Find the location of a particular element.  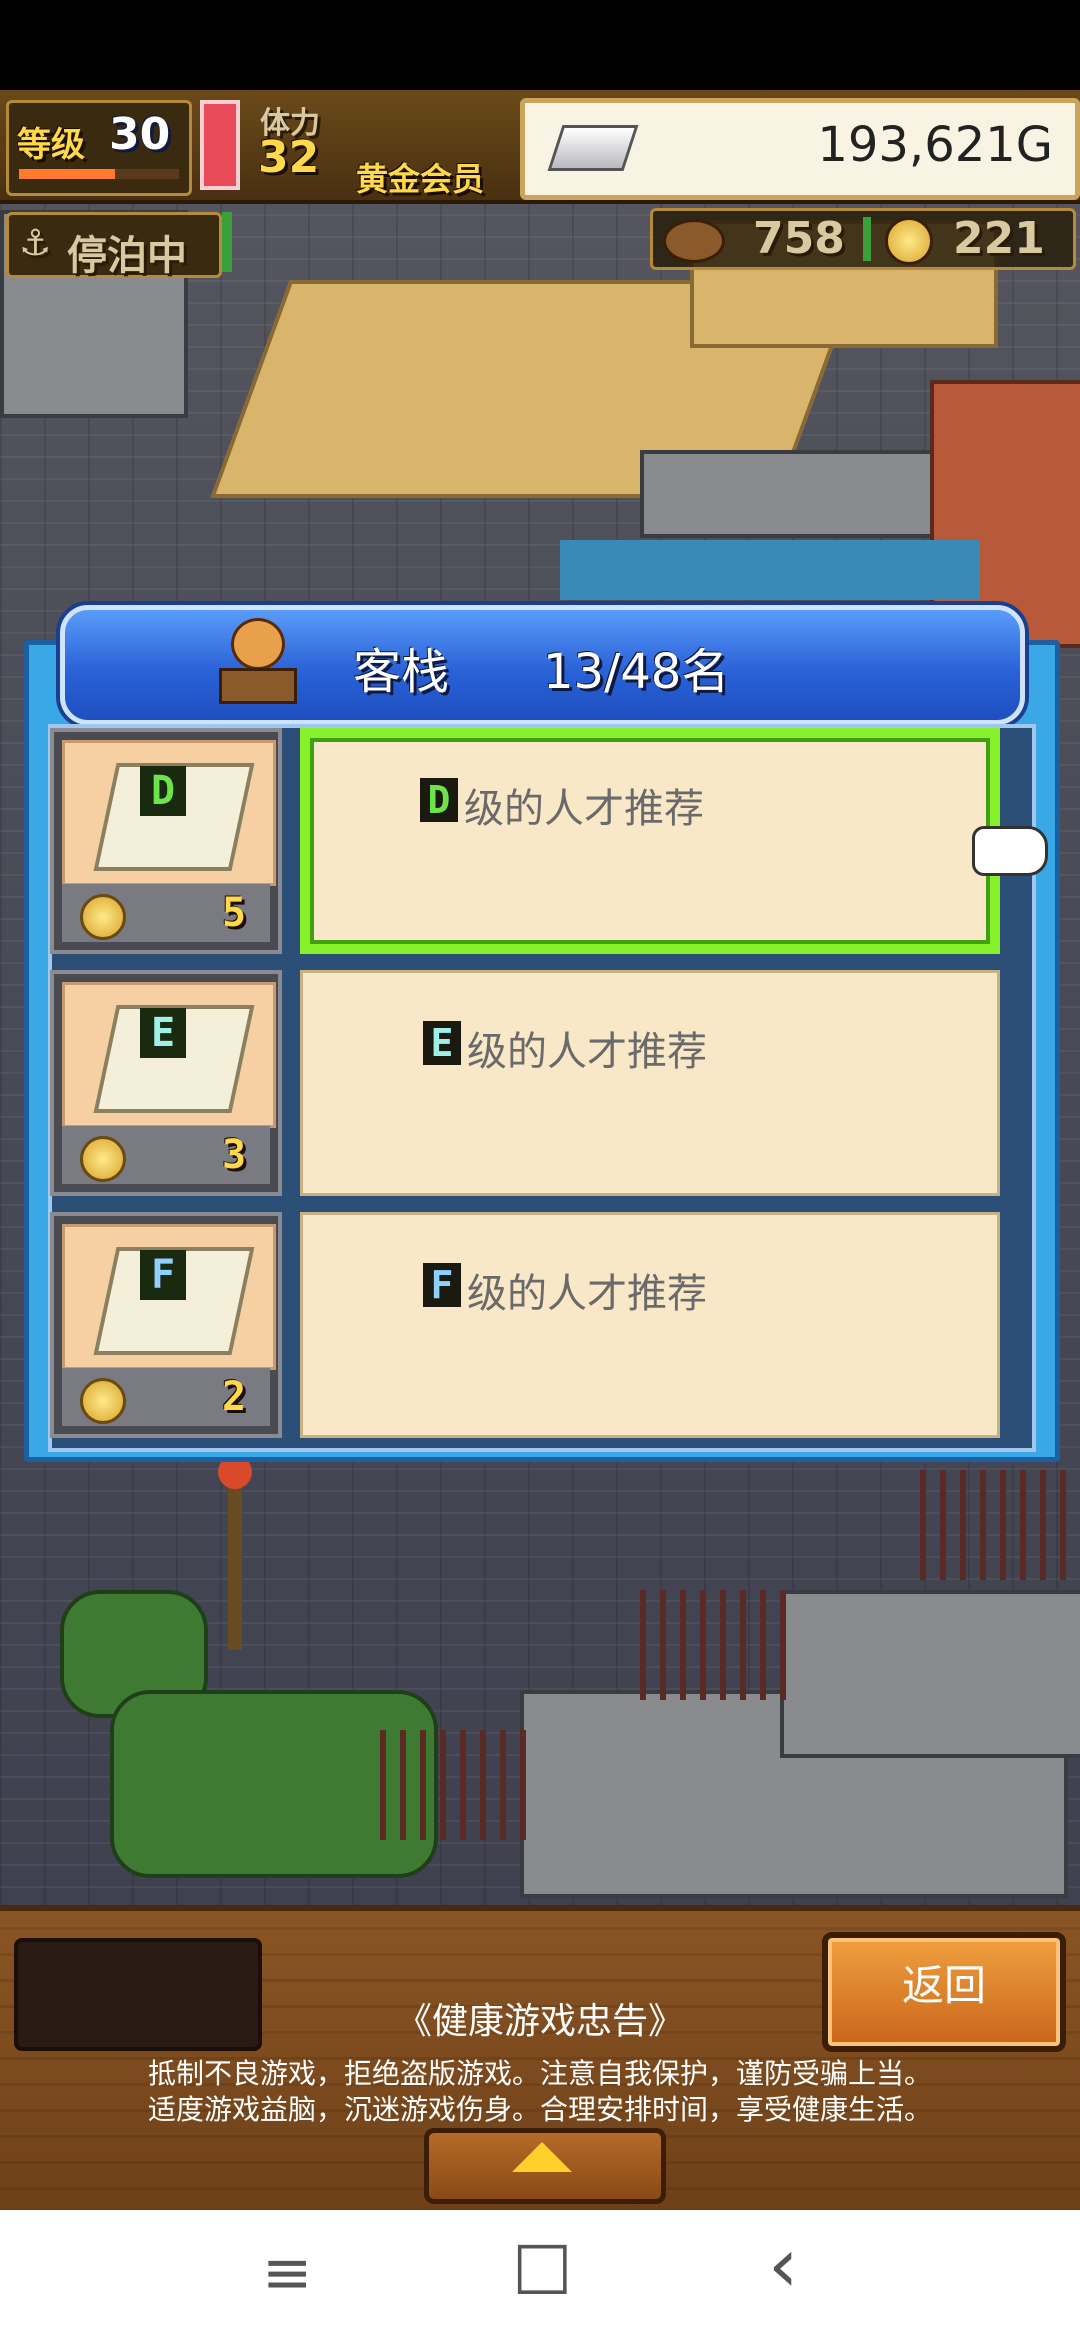

recommend-row-e: E 级的人才推荐 is located at coordinates (650, 1083).